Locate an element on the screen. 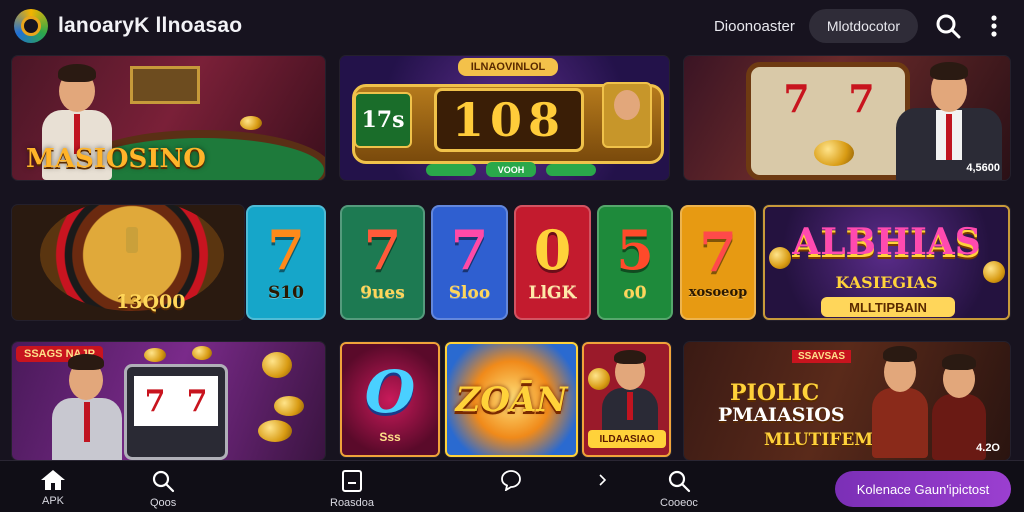  tile-label: Sss is located at coordinates (390, 437).